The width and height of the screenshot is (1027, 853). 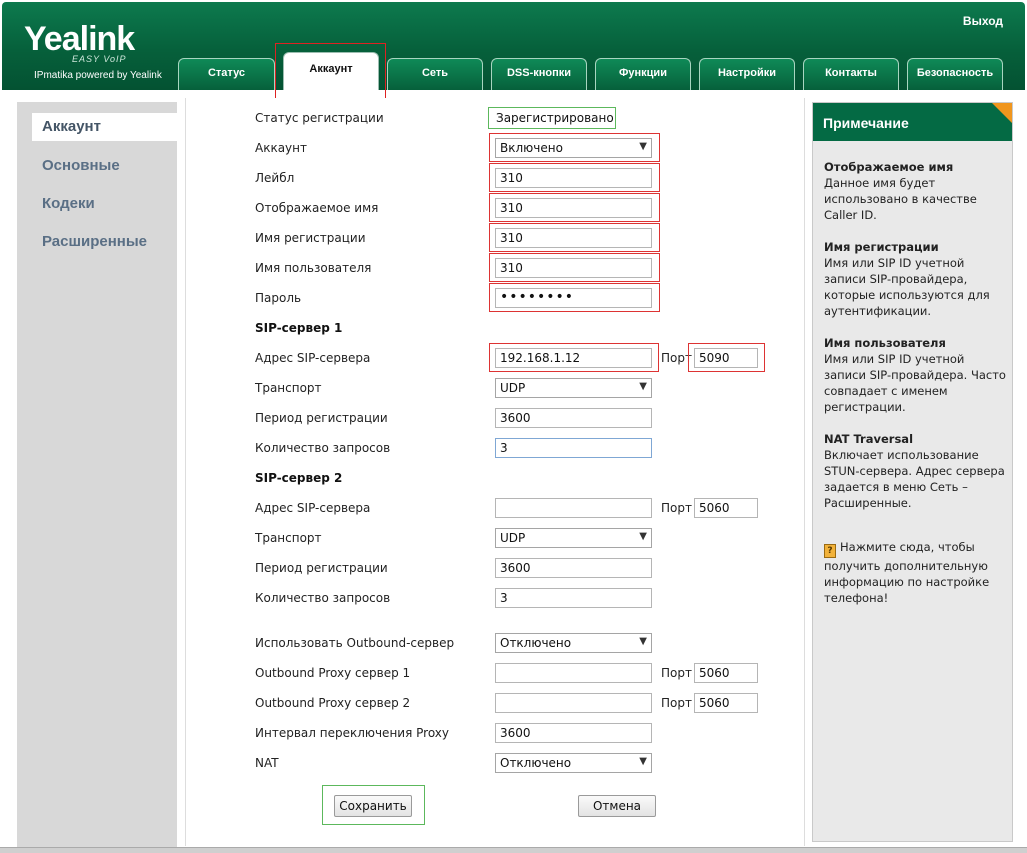 What do you see at coordinates (676, 703) in the screenshot?
I see `proxy2-port-label: Порт` at bounding box center [676, 703].